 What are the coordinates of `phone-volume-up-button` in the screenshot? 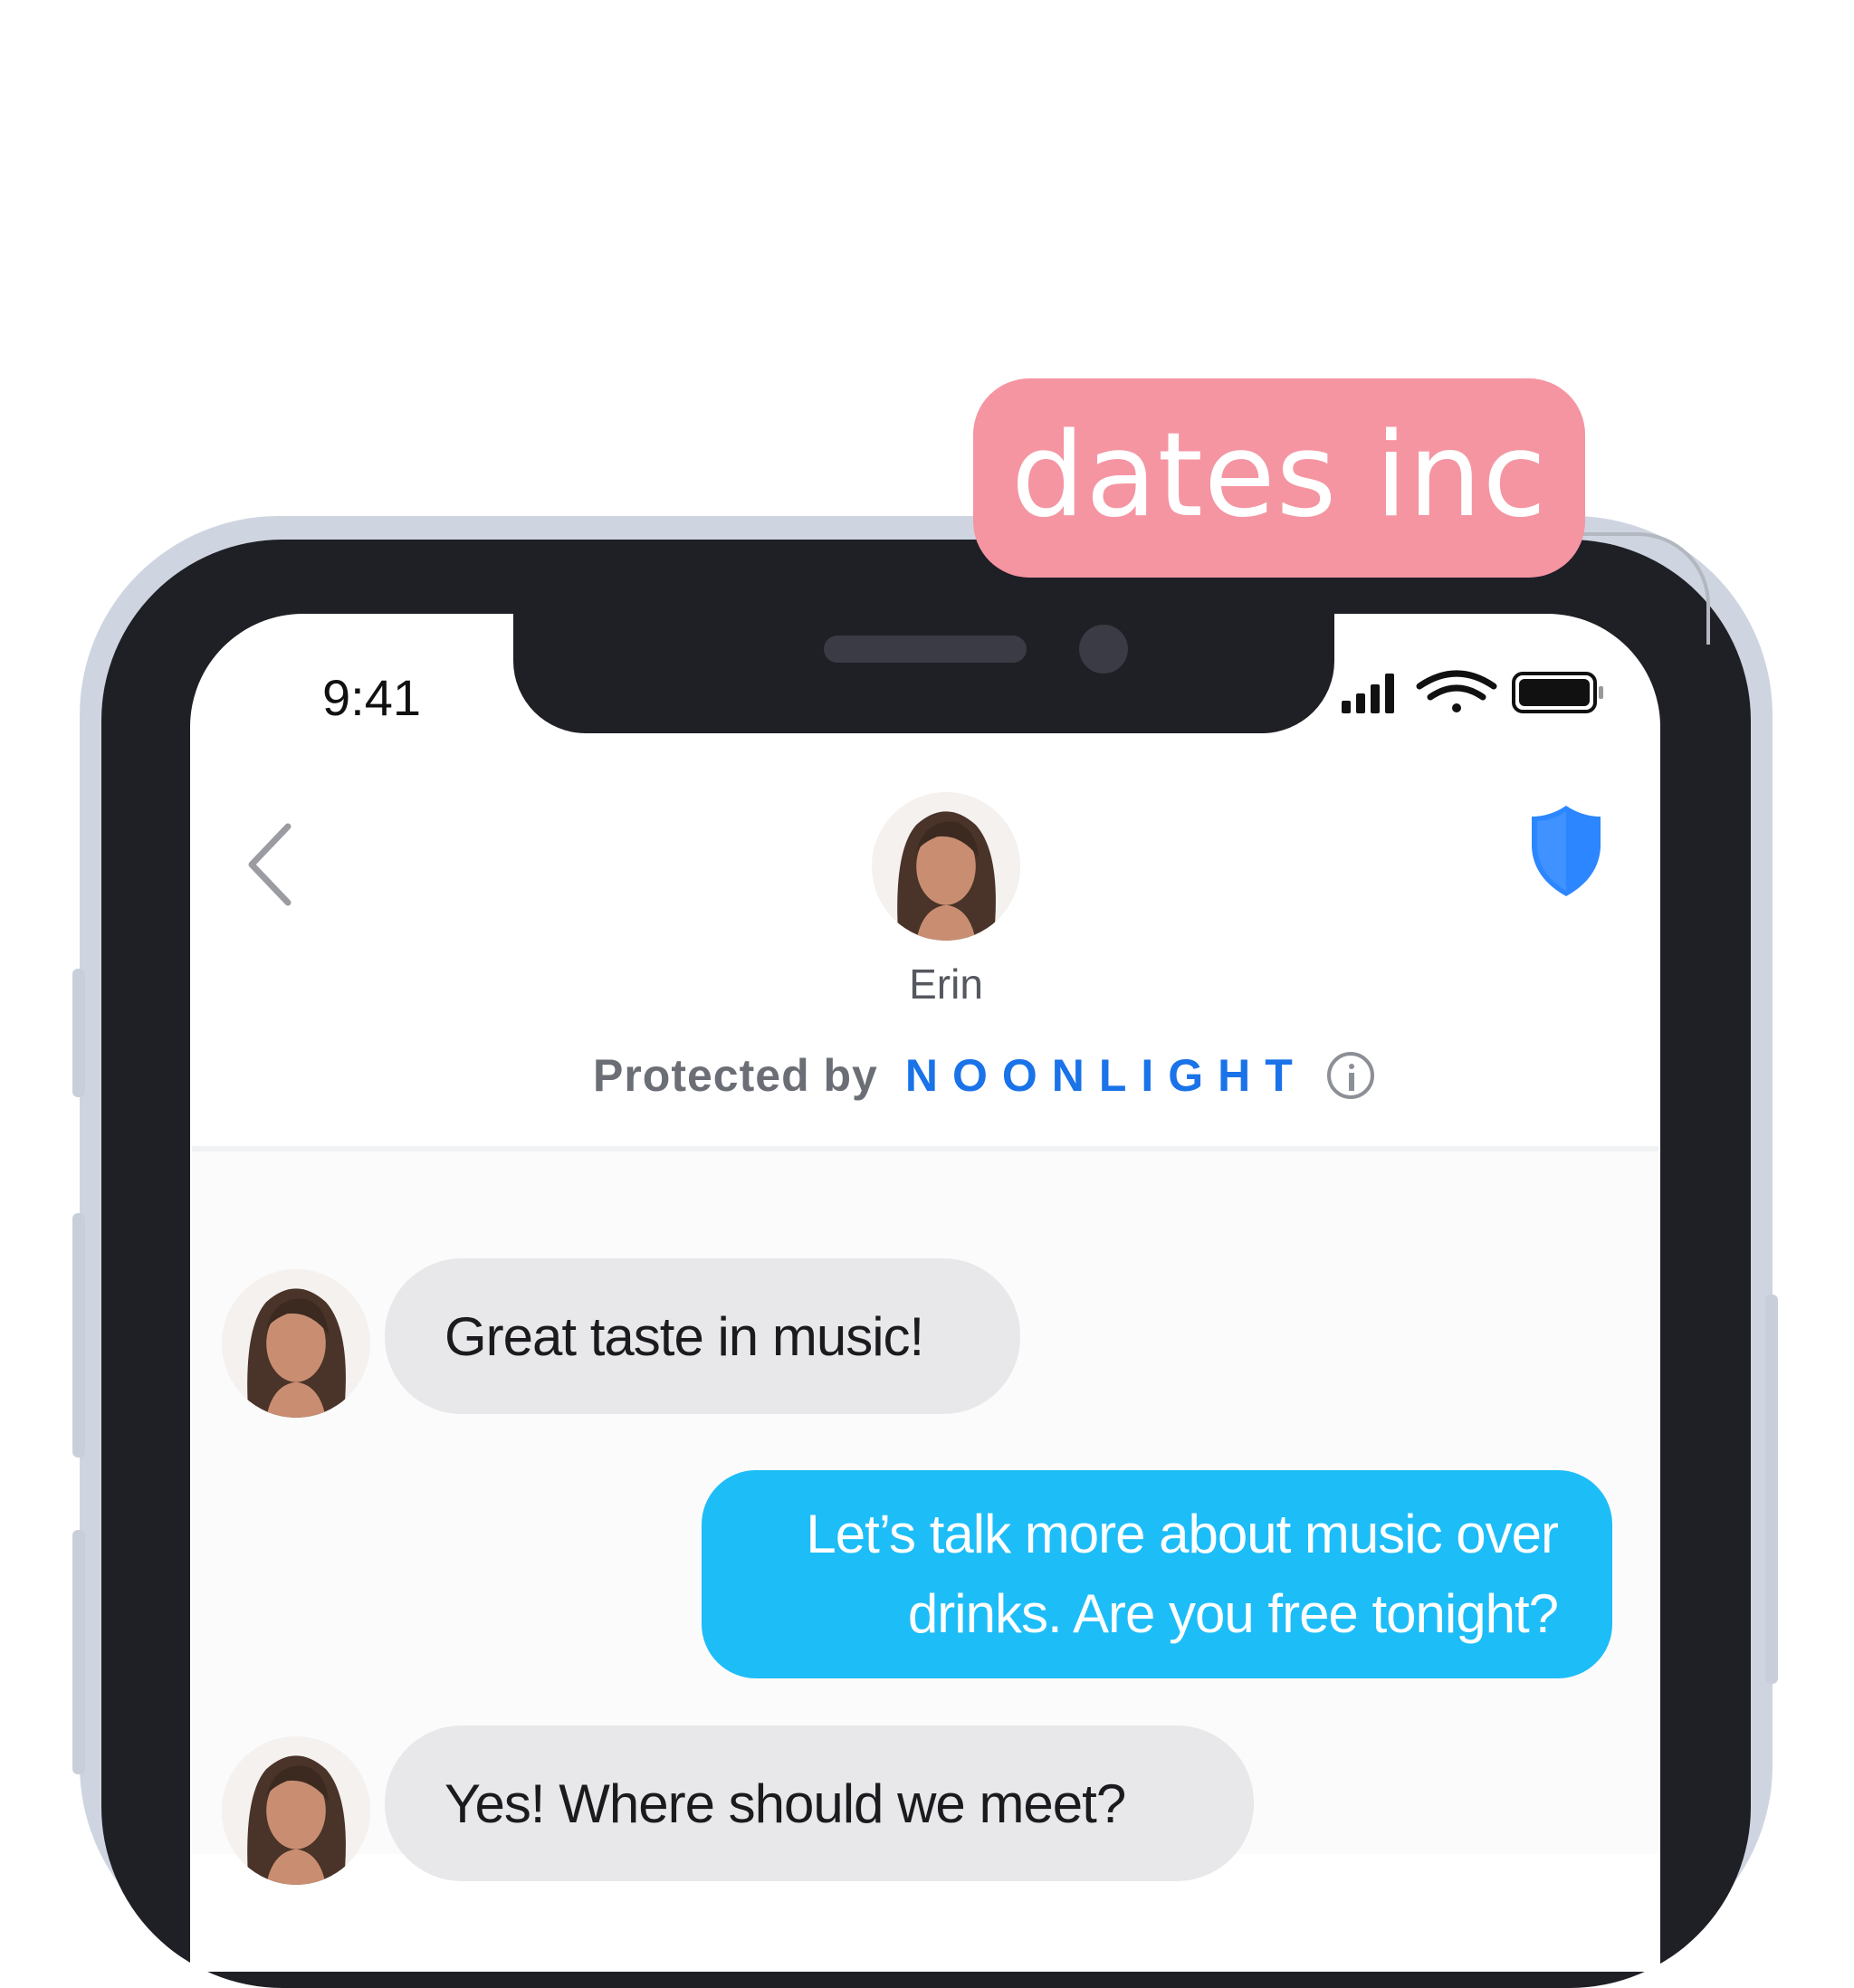 It's located at (78, 1335).